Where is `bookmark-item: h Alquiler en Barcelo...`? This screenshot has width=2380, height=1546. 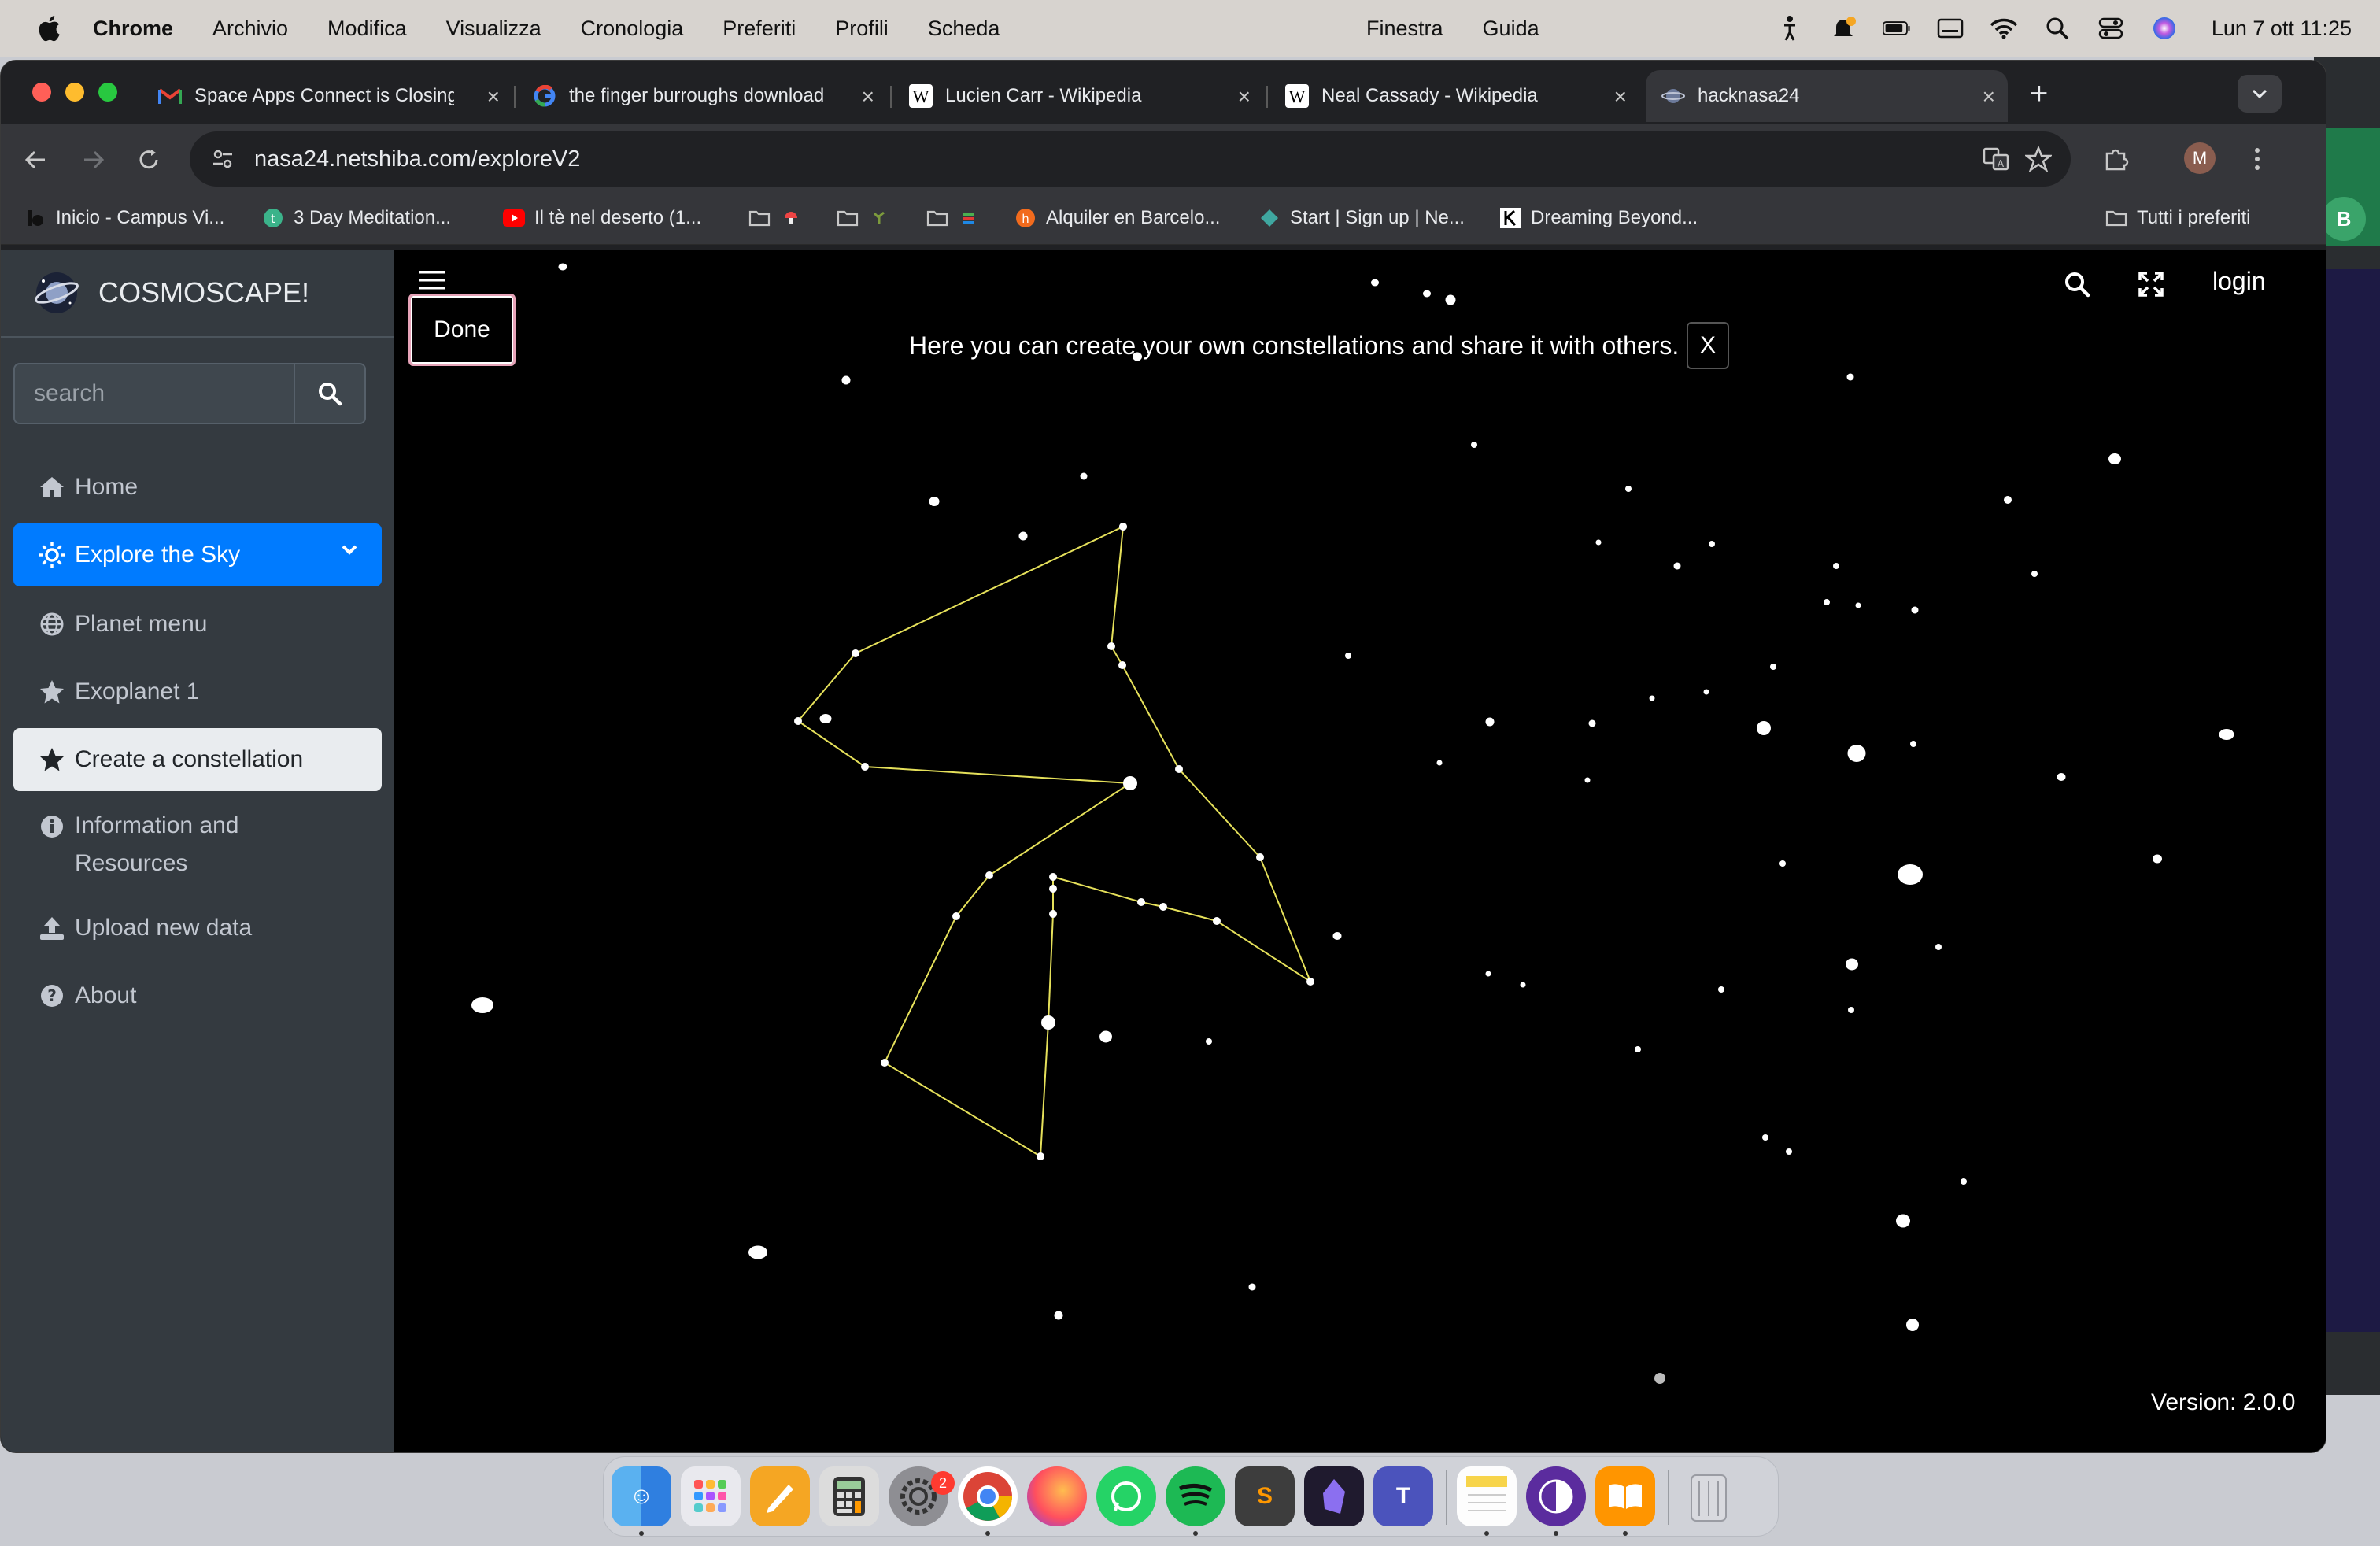
bookmark-item: h Alquiler en Barcelo... is located at coordinates (1117, 218).